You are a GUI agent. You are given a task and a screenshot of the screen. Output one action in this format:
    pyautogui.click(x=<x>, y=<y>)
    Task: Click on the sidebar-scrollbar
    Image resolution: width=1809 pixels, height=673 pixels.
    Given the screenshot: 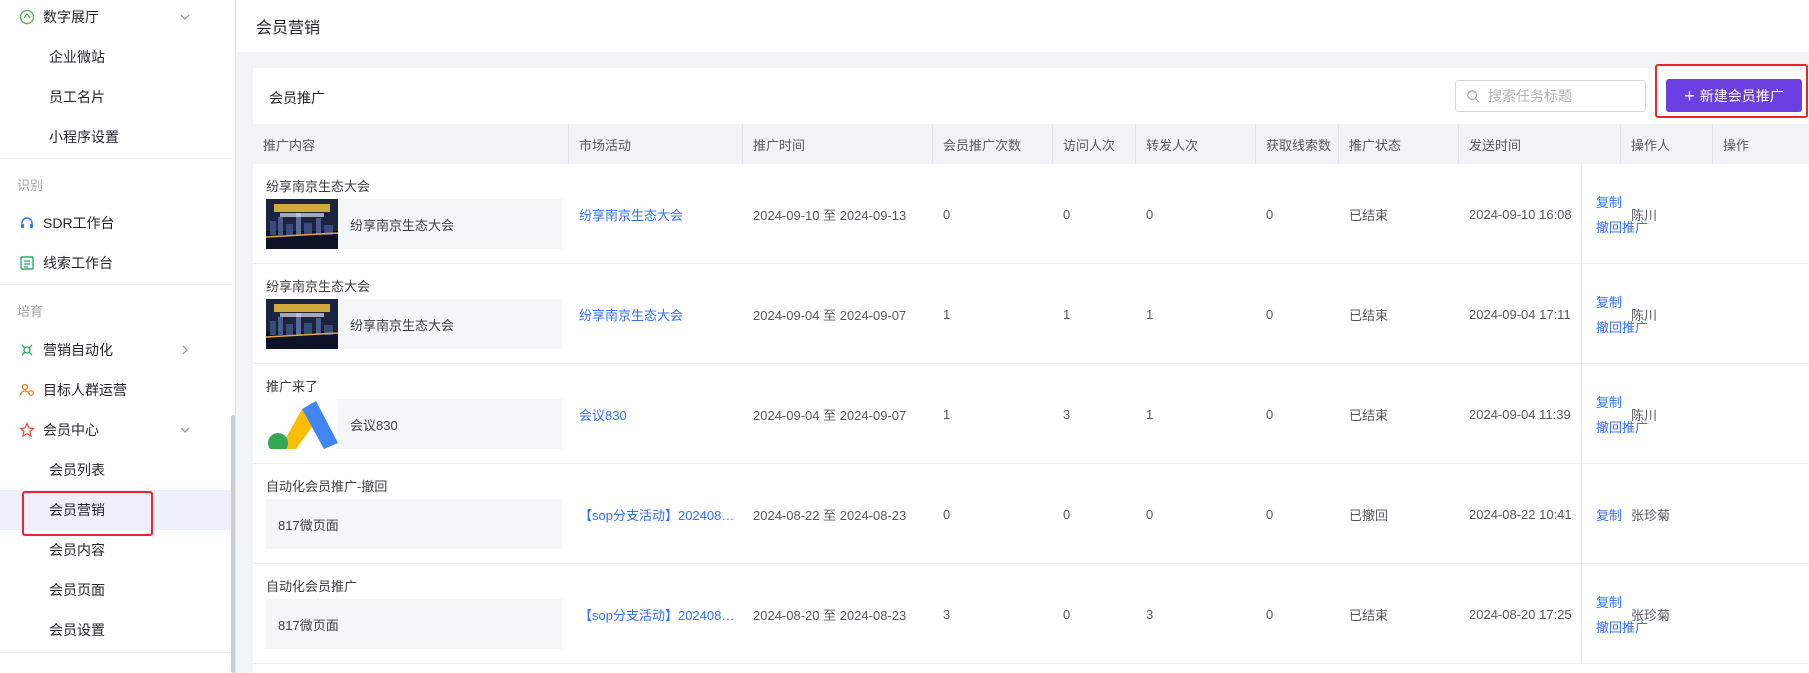 What is the action you would take?
    pyautogui.click(x=233, y=544)
    